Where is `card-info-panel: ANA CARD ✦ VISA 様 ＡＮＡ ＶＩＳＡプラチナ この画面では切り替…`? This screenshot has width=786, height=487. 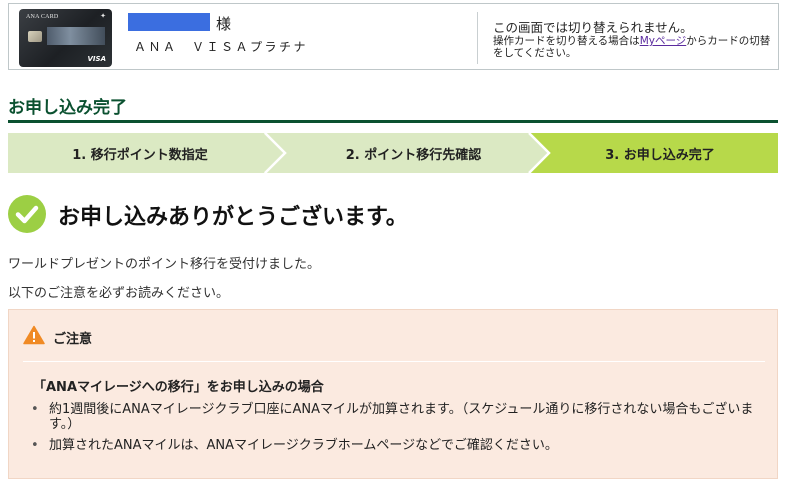
card-info-panel: ANA CARD ✦ VISA 様 ＡＮＡ ＶＩＳＡプラチナ この画面では切り替… is located at coordinates (393, 36).